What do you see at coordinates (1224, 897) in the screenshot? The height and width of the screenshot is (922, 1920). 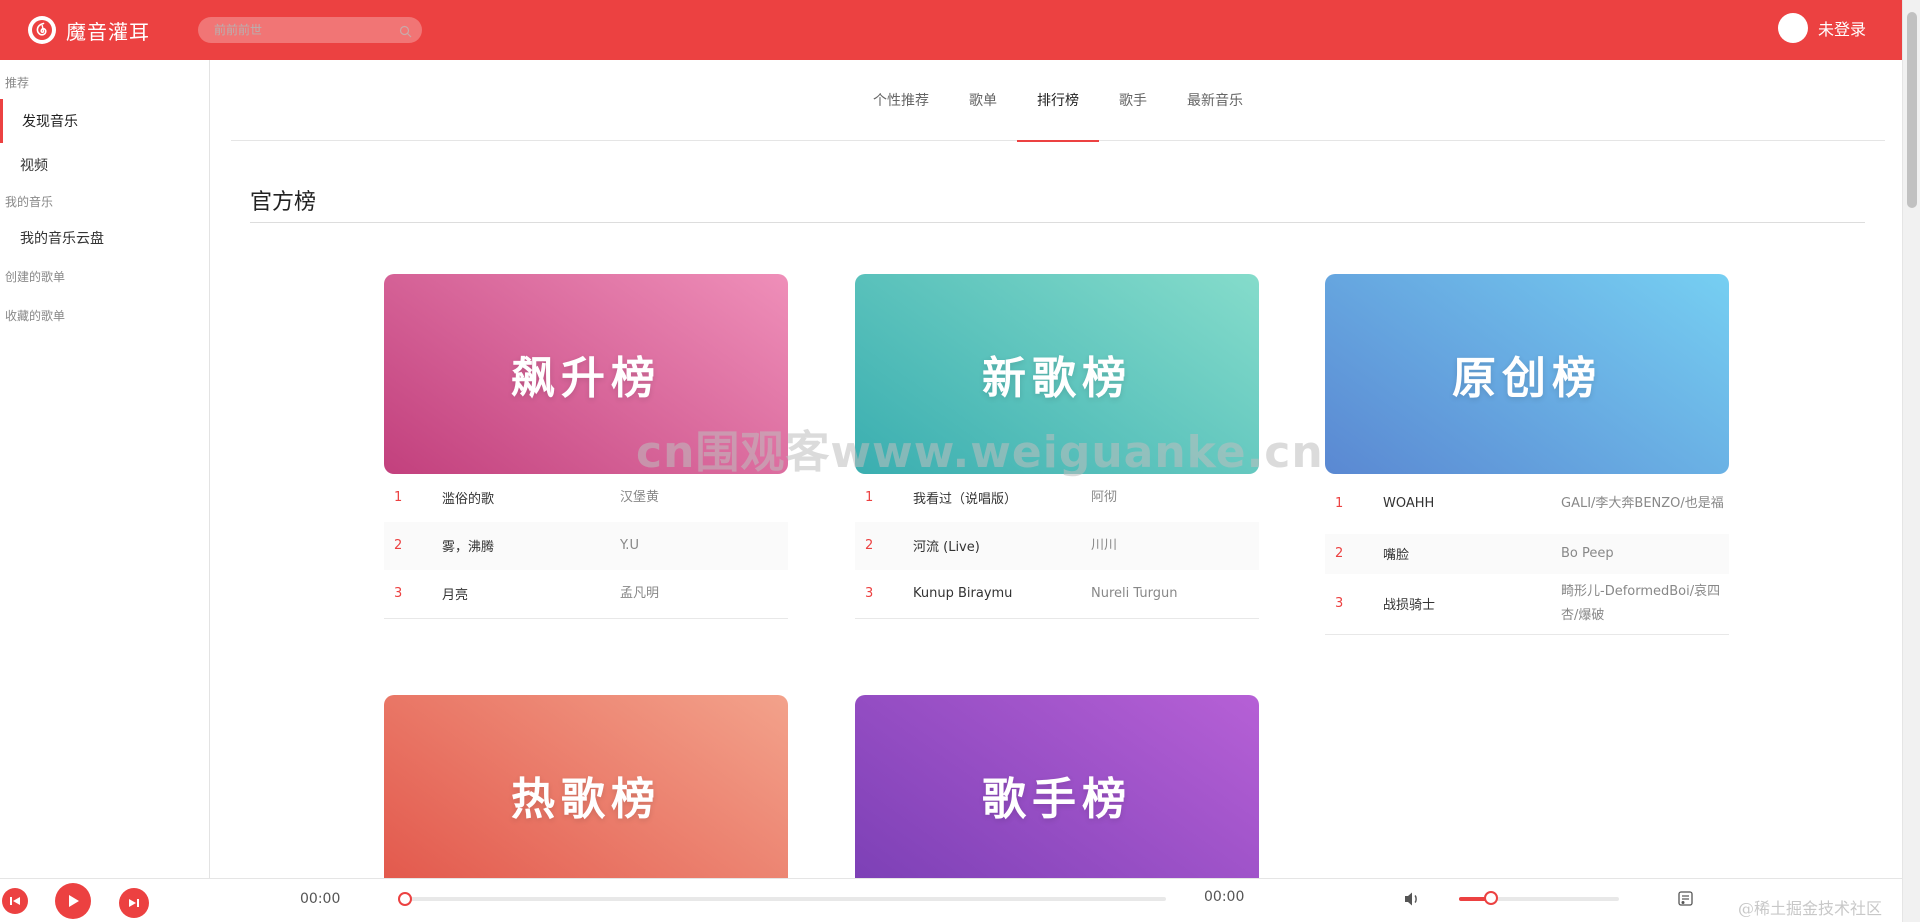 I see `total-time: 00:00` at bounding box center [1224, 897].